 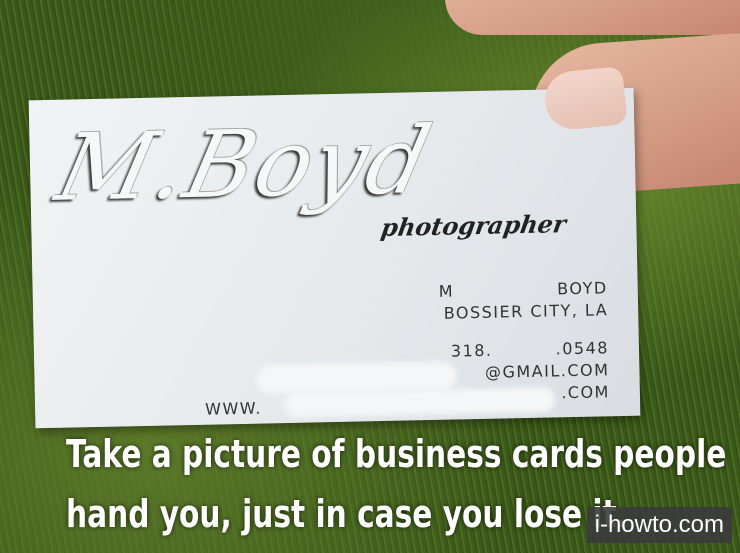 What do you see at coordinates (586, 392) in the screenshot?
I see `card-web-suffix: .com` at bounding box center [586, 392].